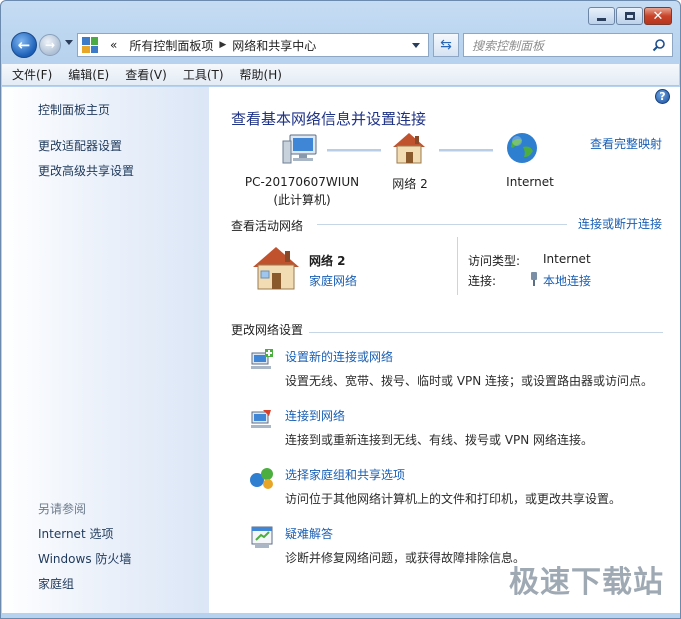 This screenshot has height=619, width=681. I want to click on change-settings-heading: 更改网络设置, so click(267, 330).